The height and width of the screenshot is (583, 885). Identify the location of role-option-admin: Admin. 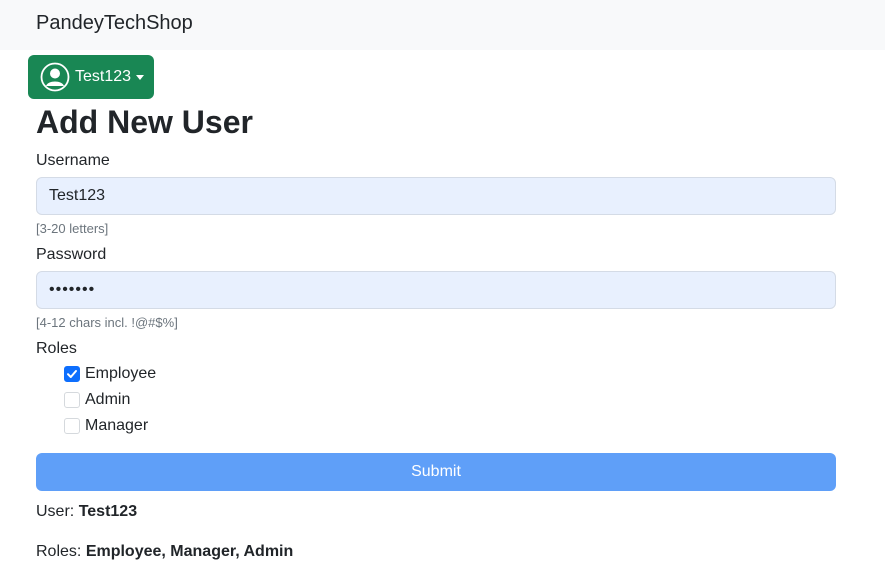
(97, 400).